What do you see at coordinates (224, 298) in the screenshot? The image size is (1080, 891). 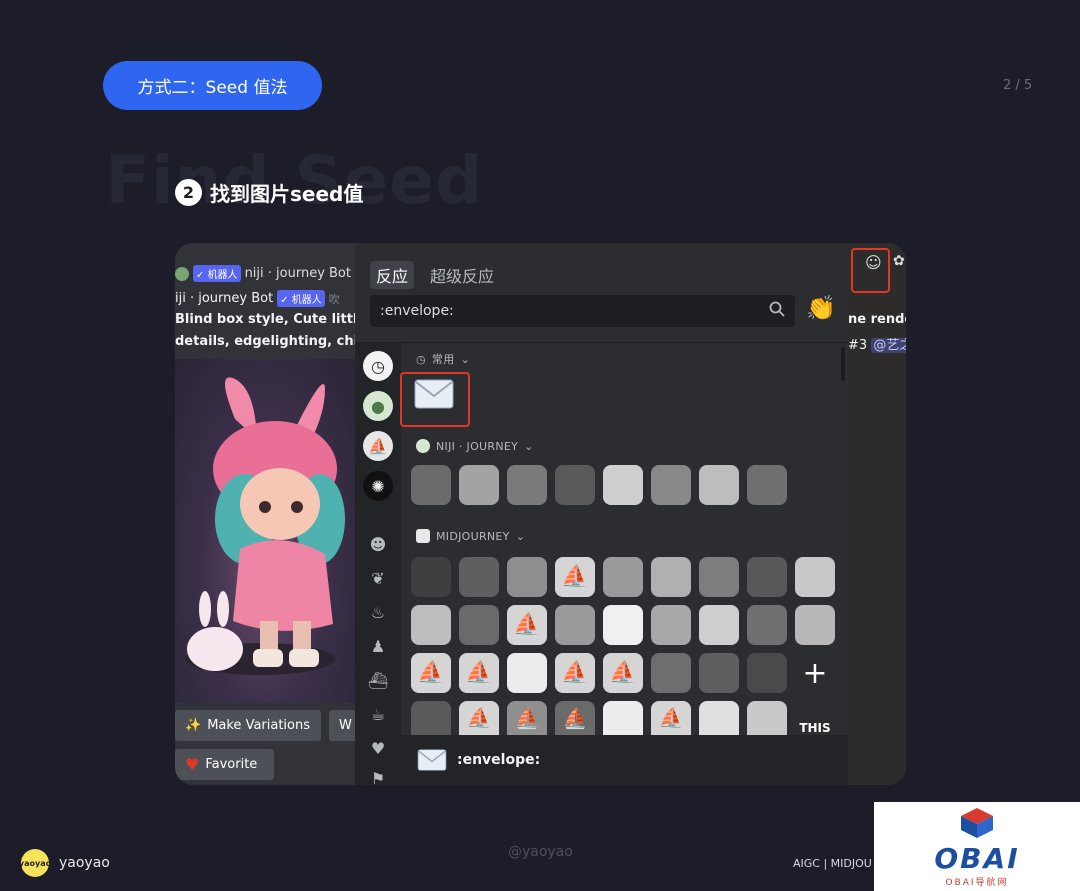 I see `message-author: iji · journey Bot` at bounding box center [224, 298].